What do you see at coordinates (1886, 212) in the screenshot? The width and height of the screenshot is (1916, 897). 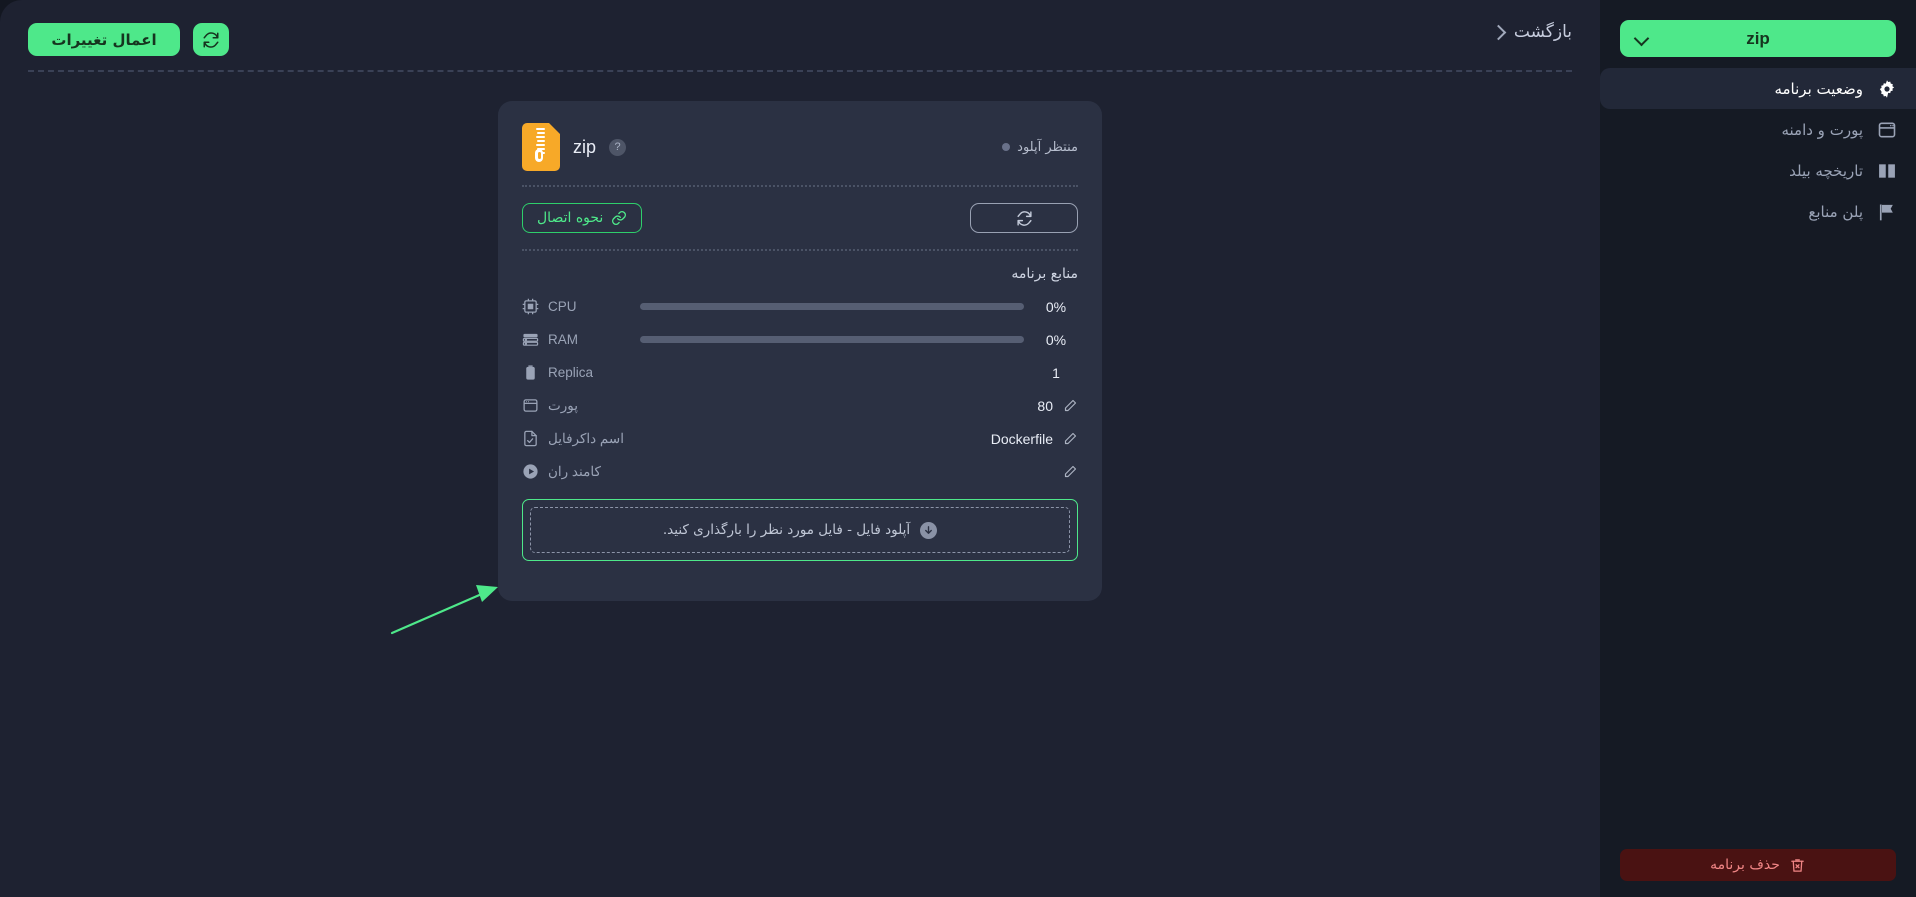 I see `flag-icon` at bounding box center [1886, 212].